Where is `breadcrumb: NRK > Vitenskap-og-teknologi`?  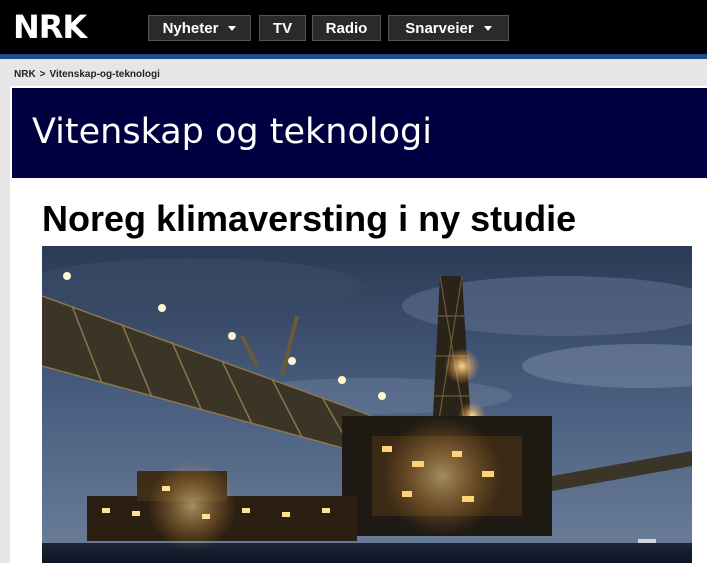 breadcrumb: NRK > Vitenskap-og-teknologi is located at coordinates (87, 74).